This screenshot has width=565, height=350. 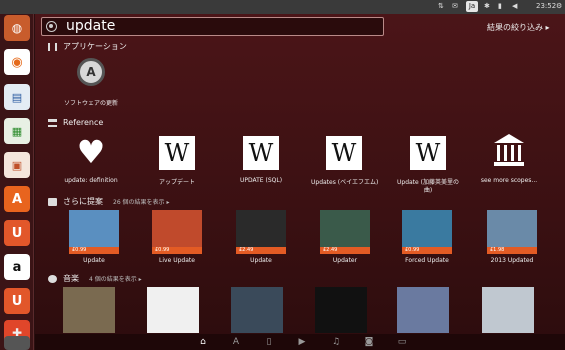 What do you see at coordinates (52, 278) in the screenshot?
I see `music-category-icon` at bounding box center [52, 278].